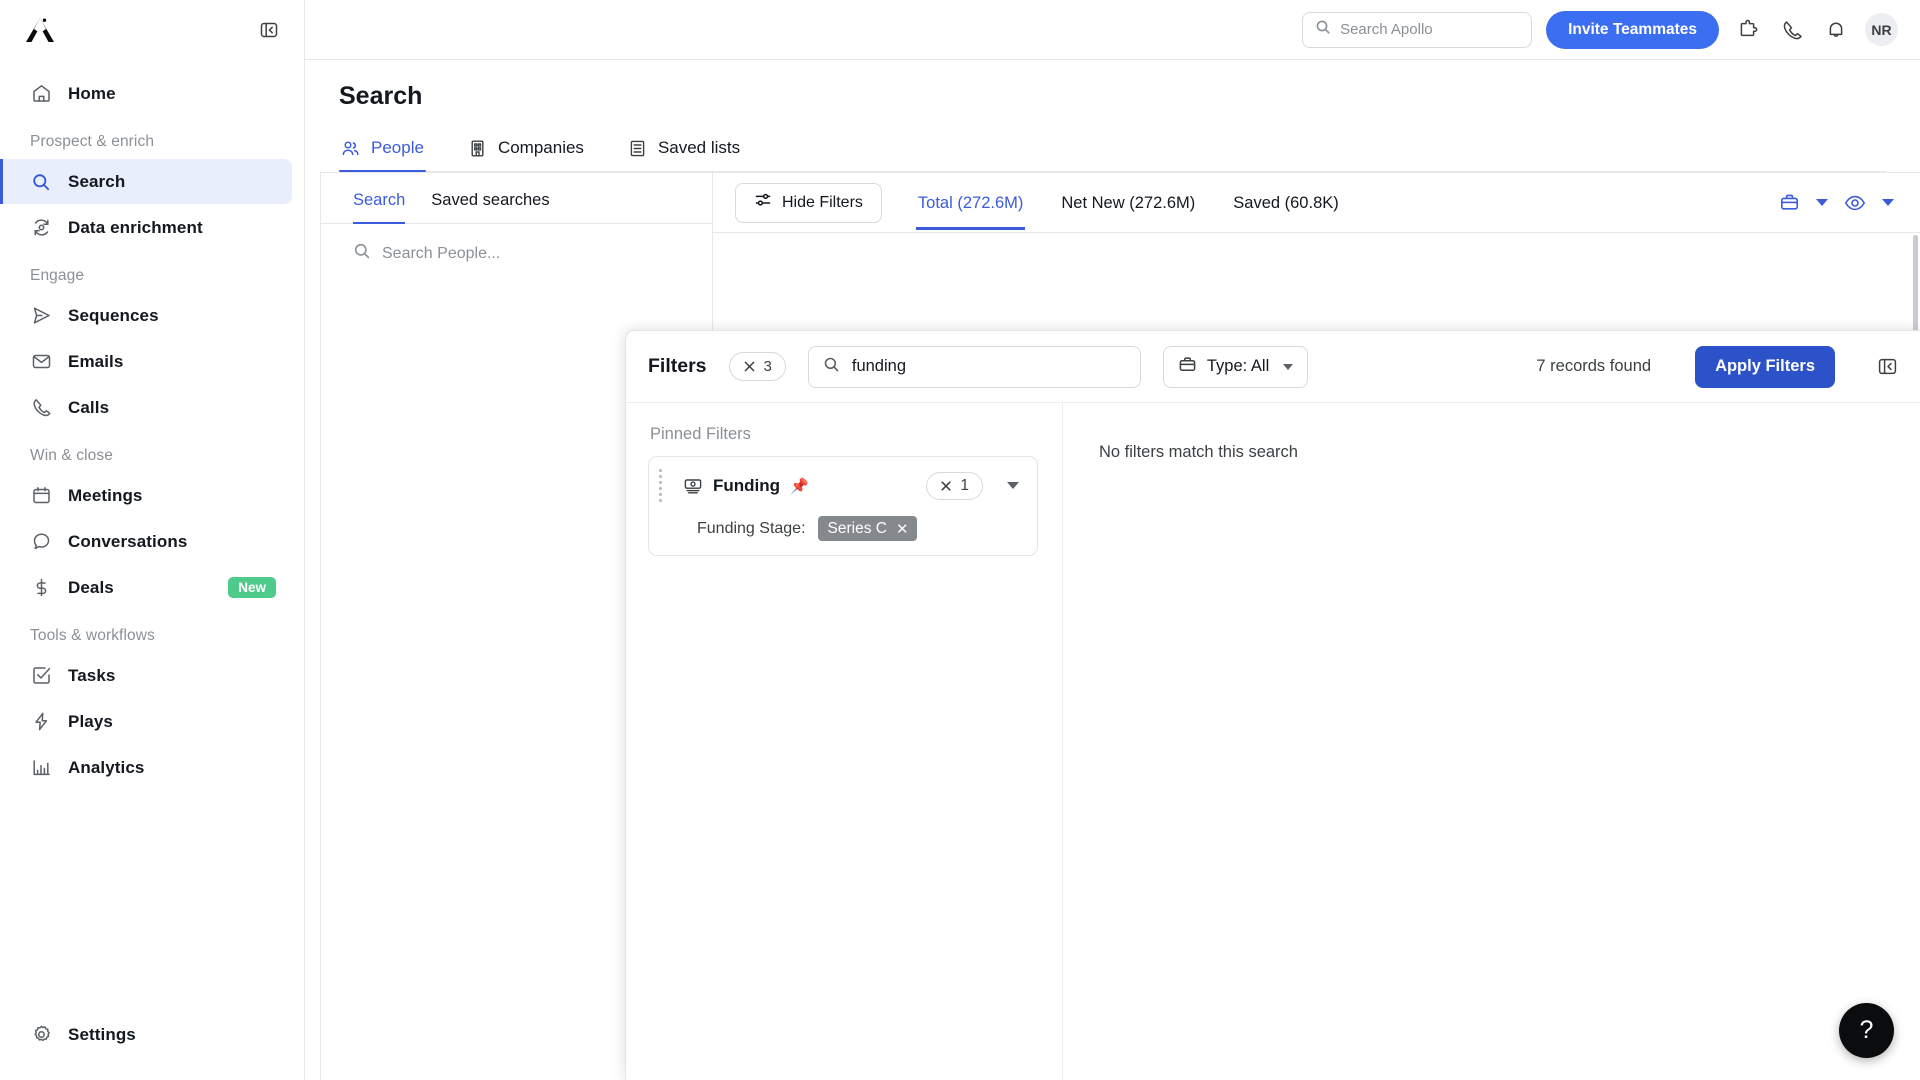  I want to click on sidebar-item-label: Conversations, so click(128, 541).